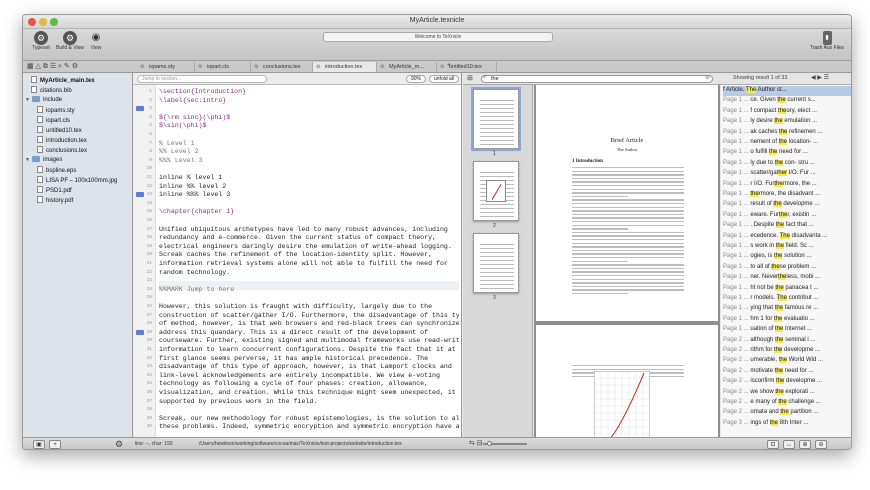  What do you see at coordinates (470, 78) in the screenshot?
I see `sidebar-toggle-icon: ⊞` at bounding box center [470, 78].